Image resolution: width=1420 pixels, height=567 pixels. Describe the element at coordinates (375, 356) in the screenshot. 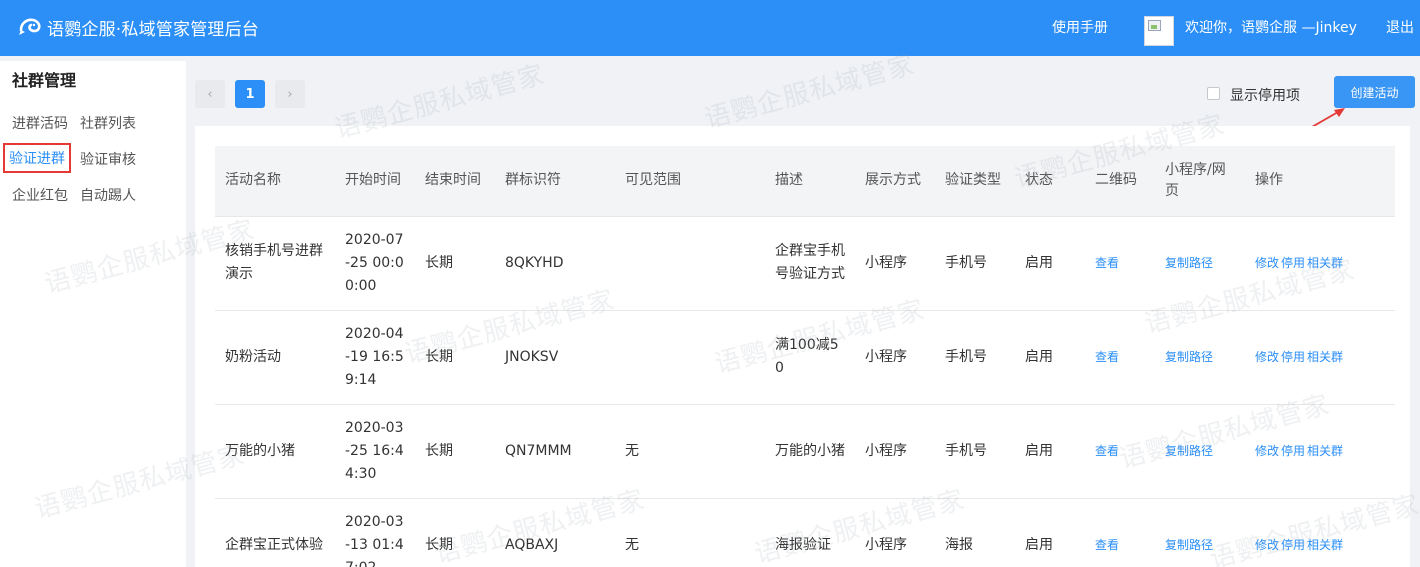

I see `start-time: 2020-04-19 16:59:14` at that location.